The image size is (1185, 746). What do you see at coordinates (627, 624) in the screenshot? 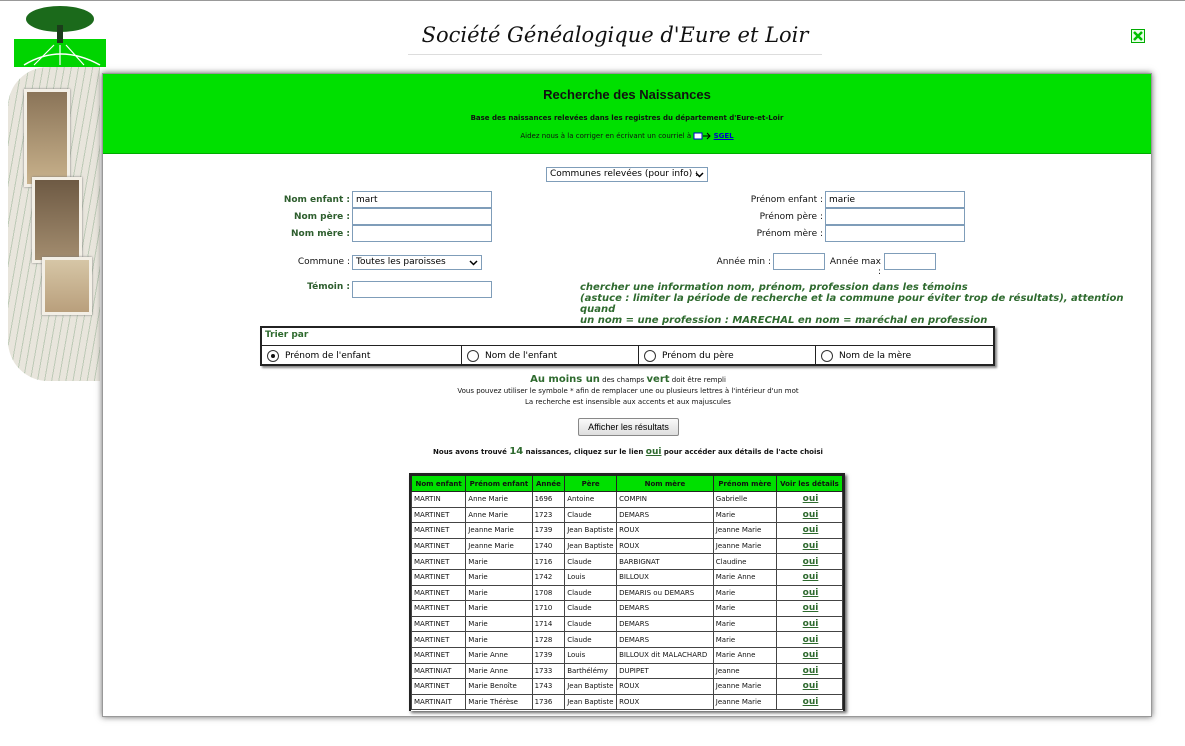
I see `table-row: MARTINET Marie 1714 Claude DEMARS Marie oui` at bounding box center [627, 624].